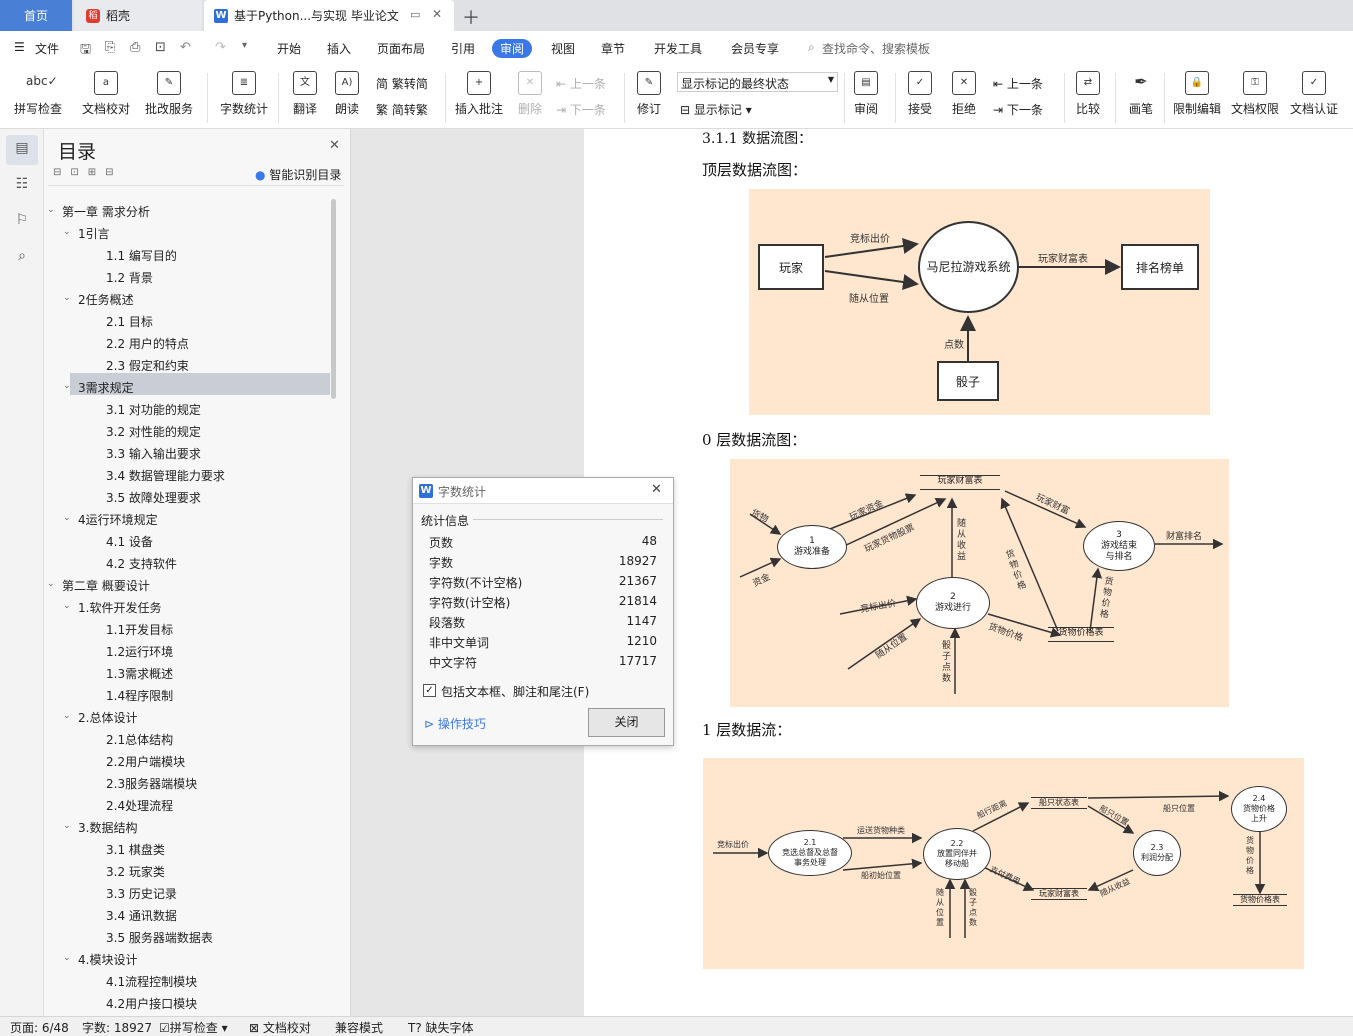  Describe the element at coordinates (110, 519) in the screenshot. I see `toc-item: ⌄ 4运行环境规定` at that location.